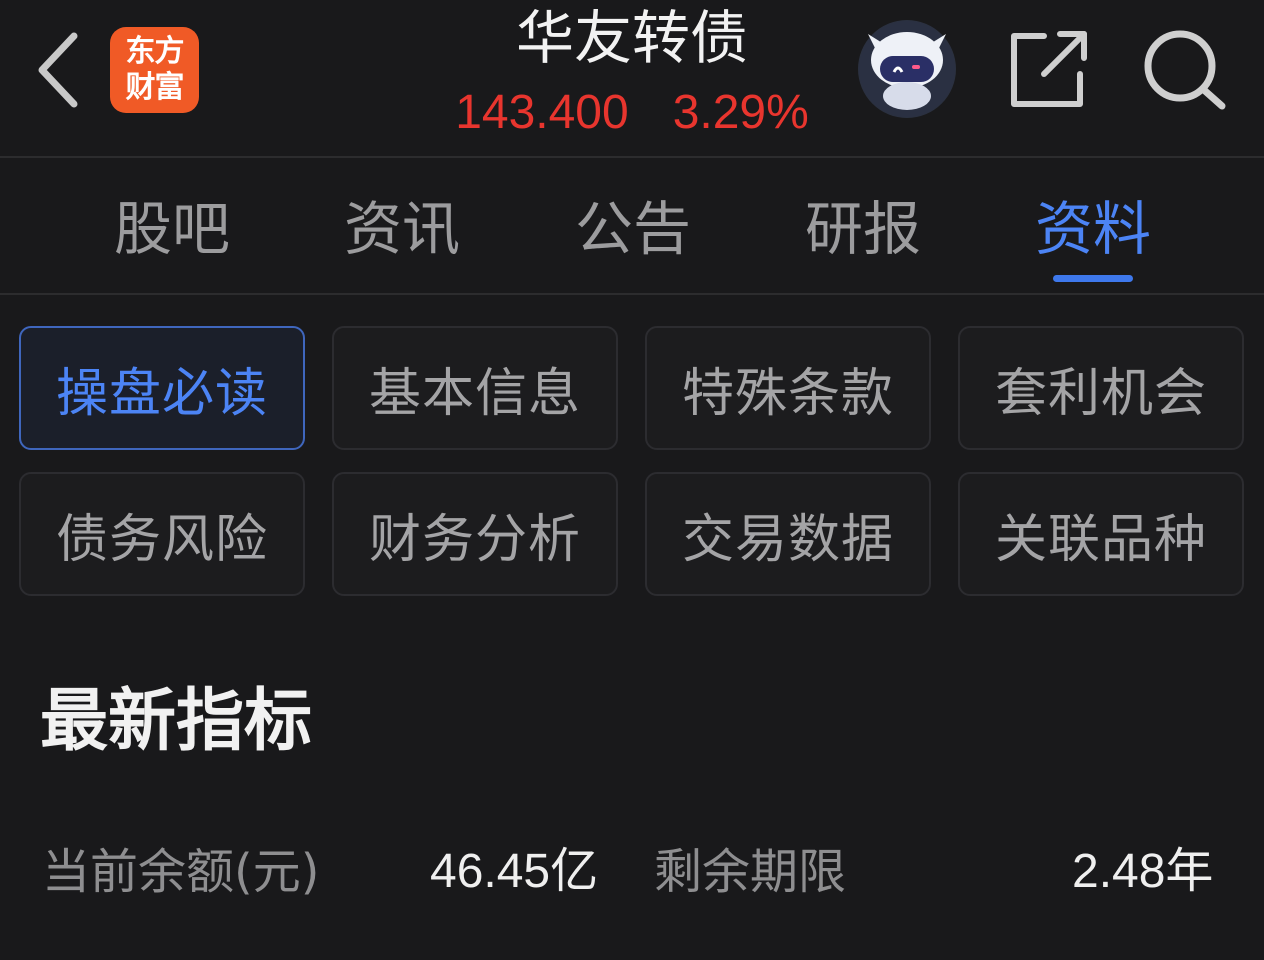 The image size is (1264, 960). Describe the element at coordinates (155, 51) in the screenshot. I see `logo-line-1: 东方` at that location.